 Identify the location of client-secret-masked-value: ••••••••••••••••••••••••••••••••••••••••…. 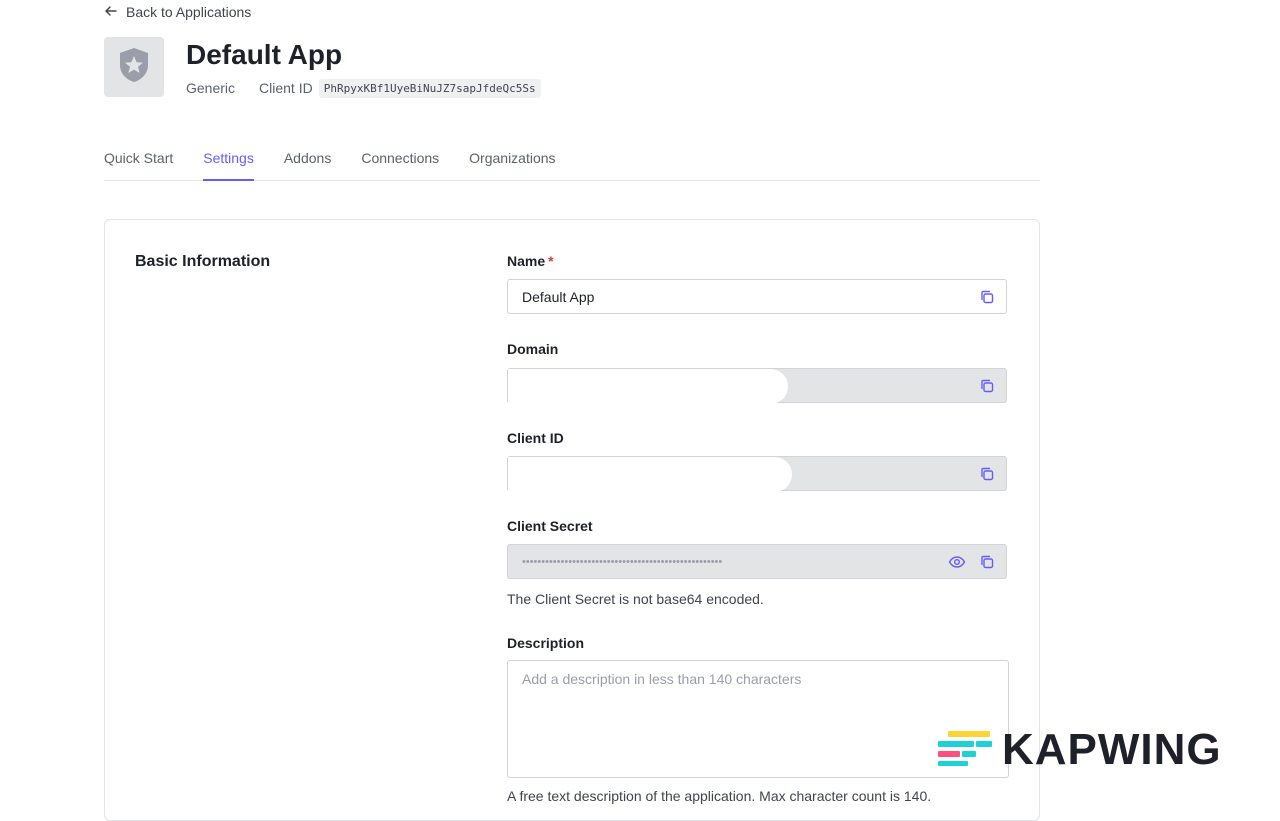
(622, 561).